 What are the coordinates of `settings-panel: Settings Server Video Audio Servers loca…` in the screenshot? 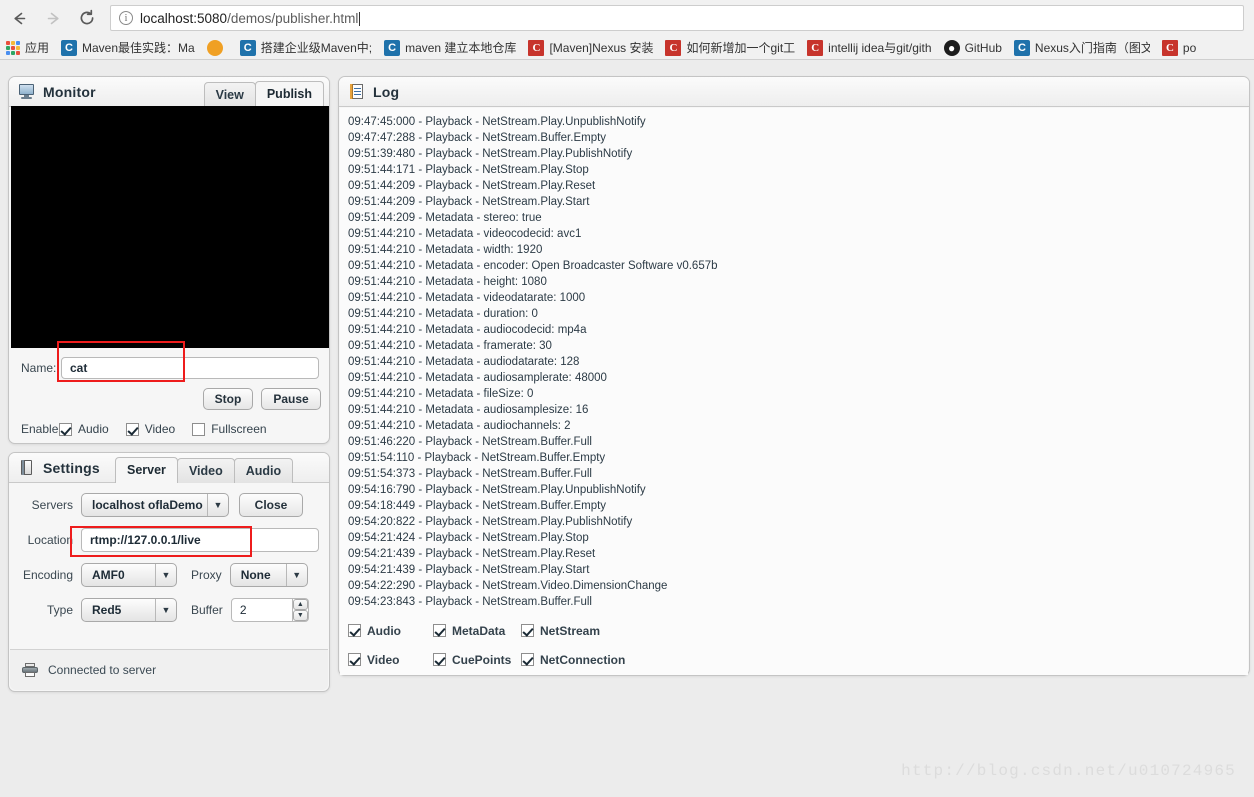 It's located at (169, 572).